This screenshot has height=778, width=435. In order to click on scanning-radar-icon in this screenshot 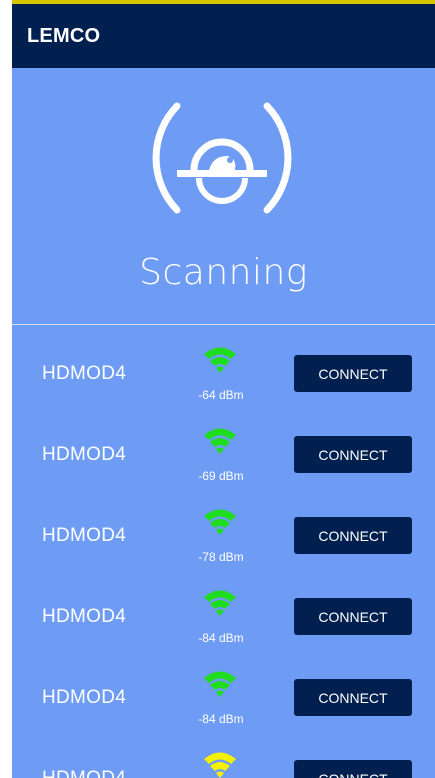, I will do `click(222, 158)`.